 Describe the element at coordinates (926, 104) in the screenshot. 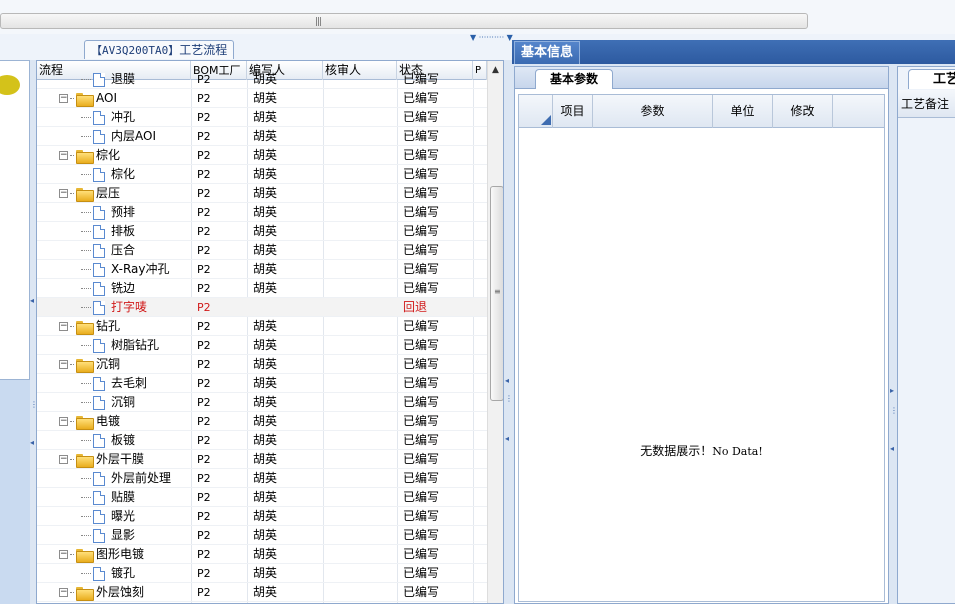

I see `process-notes-header: 工艺备注` at that location.